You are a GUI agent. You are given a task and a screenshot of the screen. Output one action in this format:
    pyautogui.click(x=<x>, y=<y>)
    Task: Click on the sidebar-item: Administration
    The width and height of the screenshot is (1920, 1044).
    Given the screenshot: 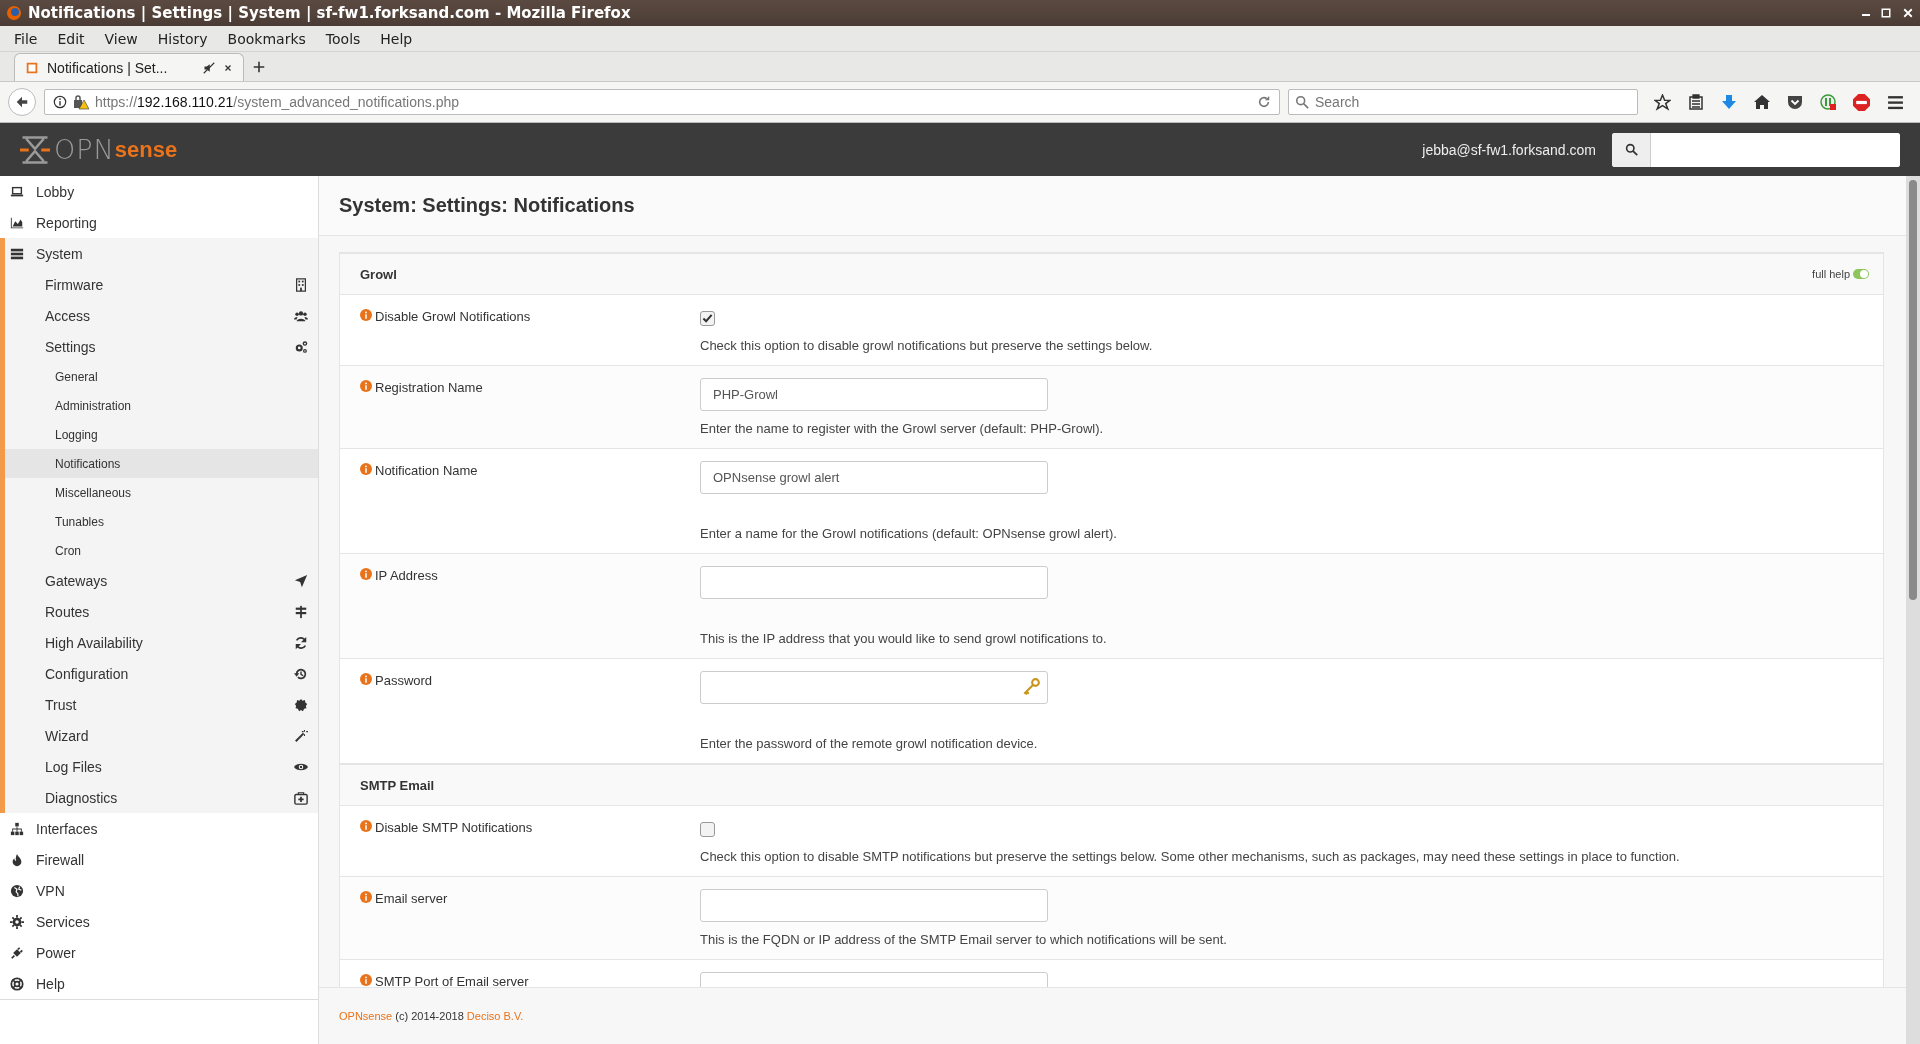 What is the action you would take?
    pyautogui.click(x=161, y=405)
    